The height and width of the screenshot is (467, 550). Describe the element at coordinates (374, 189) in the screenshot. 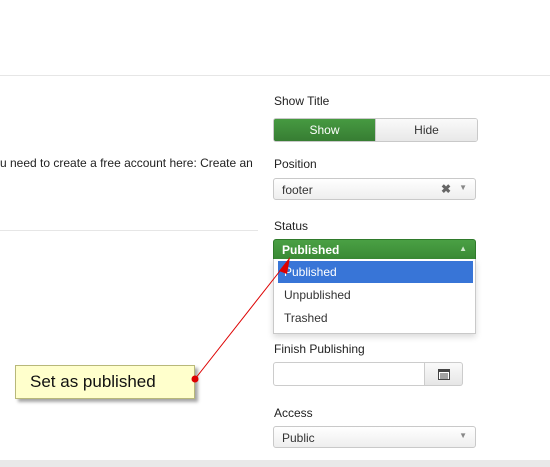

I see `position-select: footer ✖ ▼` at that location.